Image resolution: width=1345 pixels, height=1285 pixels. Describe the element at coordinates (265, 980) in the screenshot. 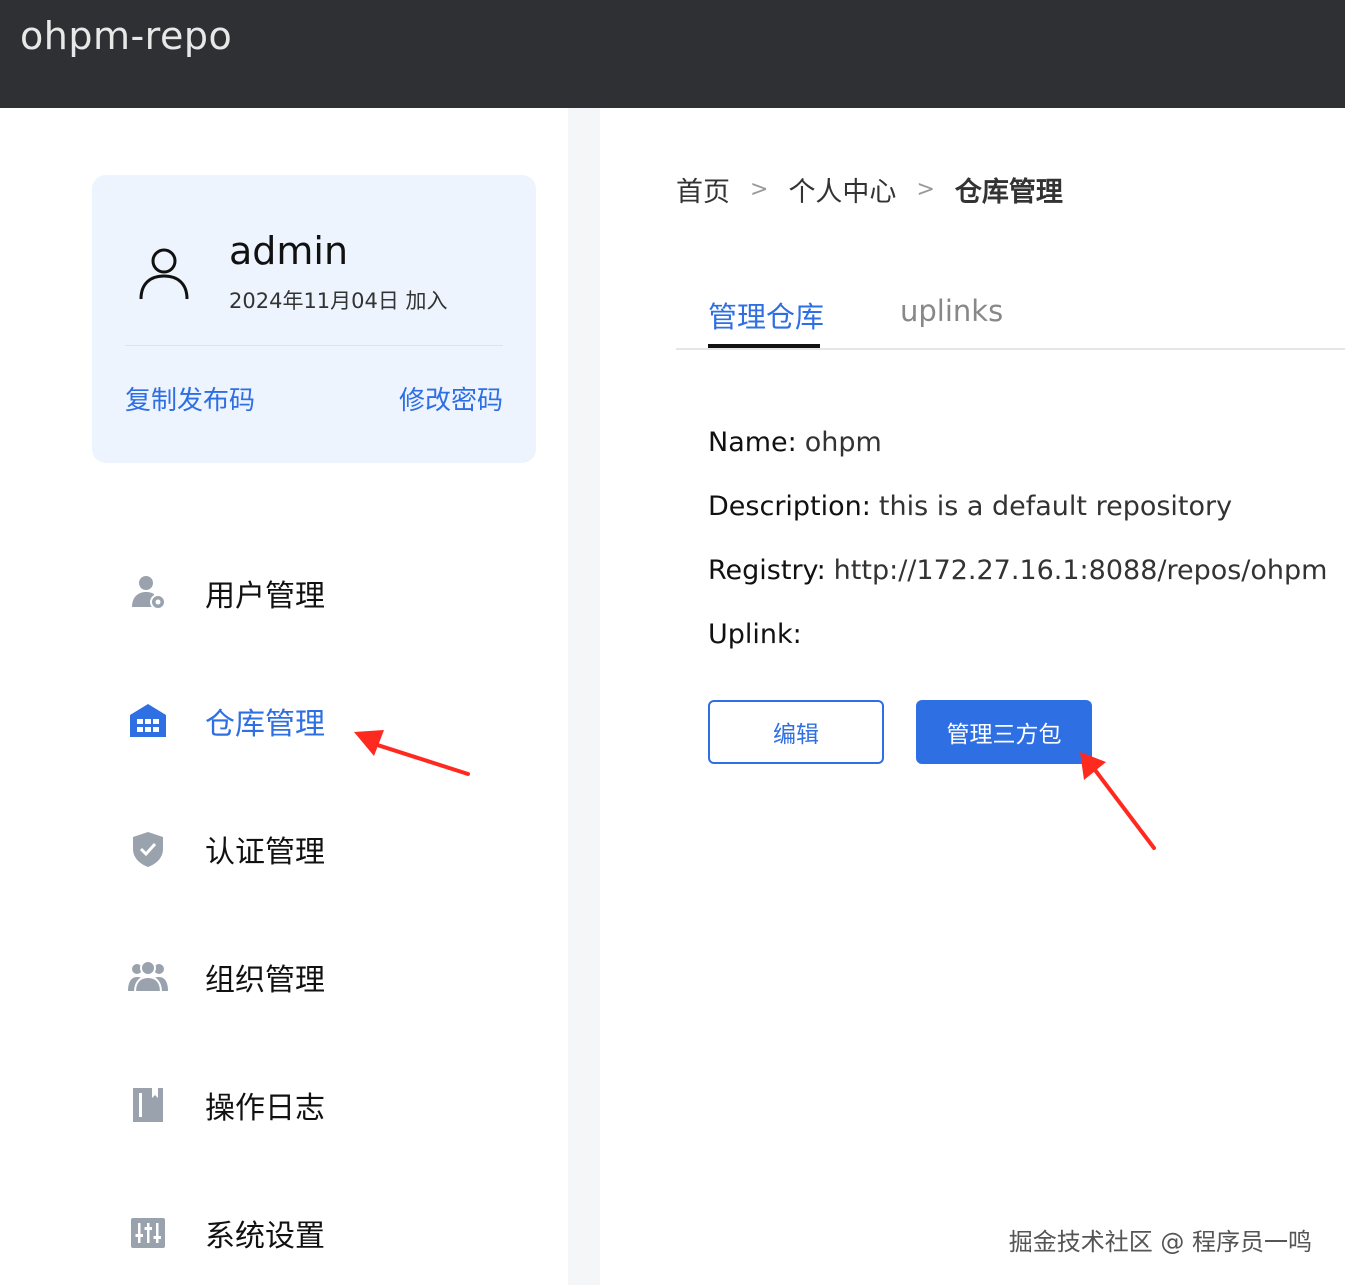

I see `sidebar-item-label: 组织管理` at that location.